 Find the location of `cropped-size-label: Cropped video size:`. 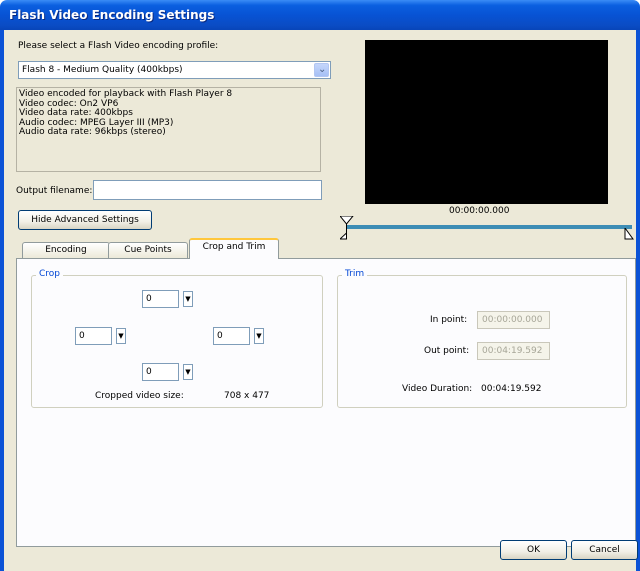

cropped-size-label: Cropped video size: is located at coordinates (139, 396).